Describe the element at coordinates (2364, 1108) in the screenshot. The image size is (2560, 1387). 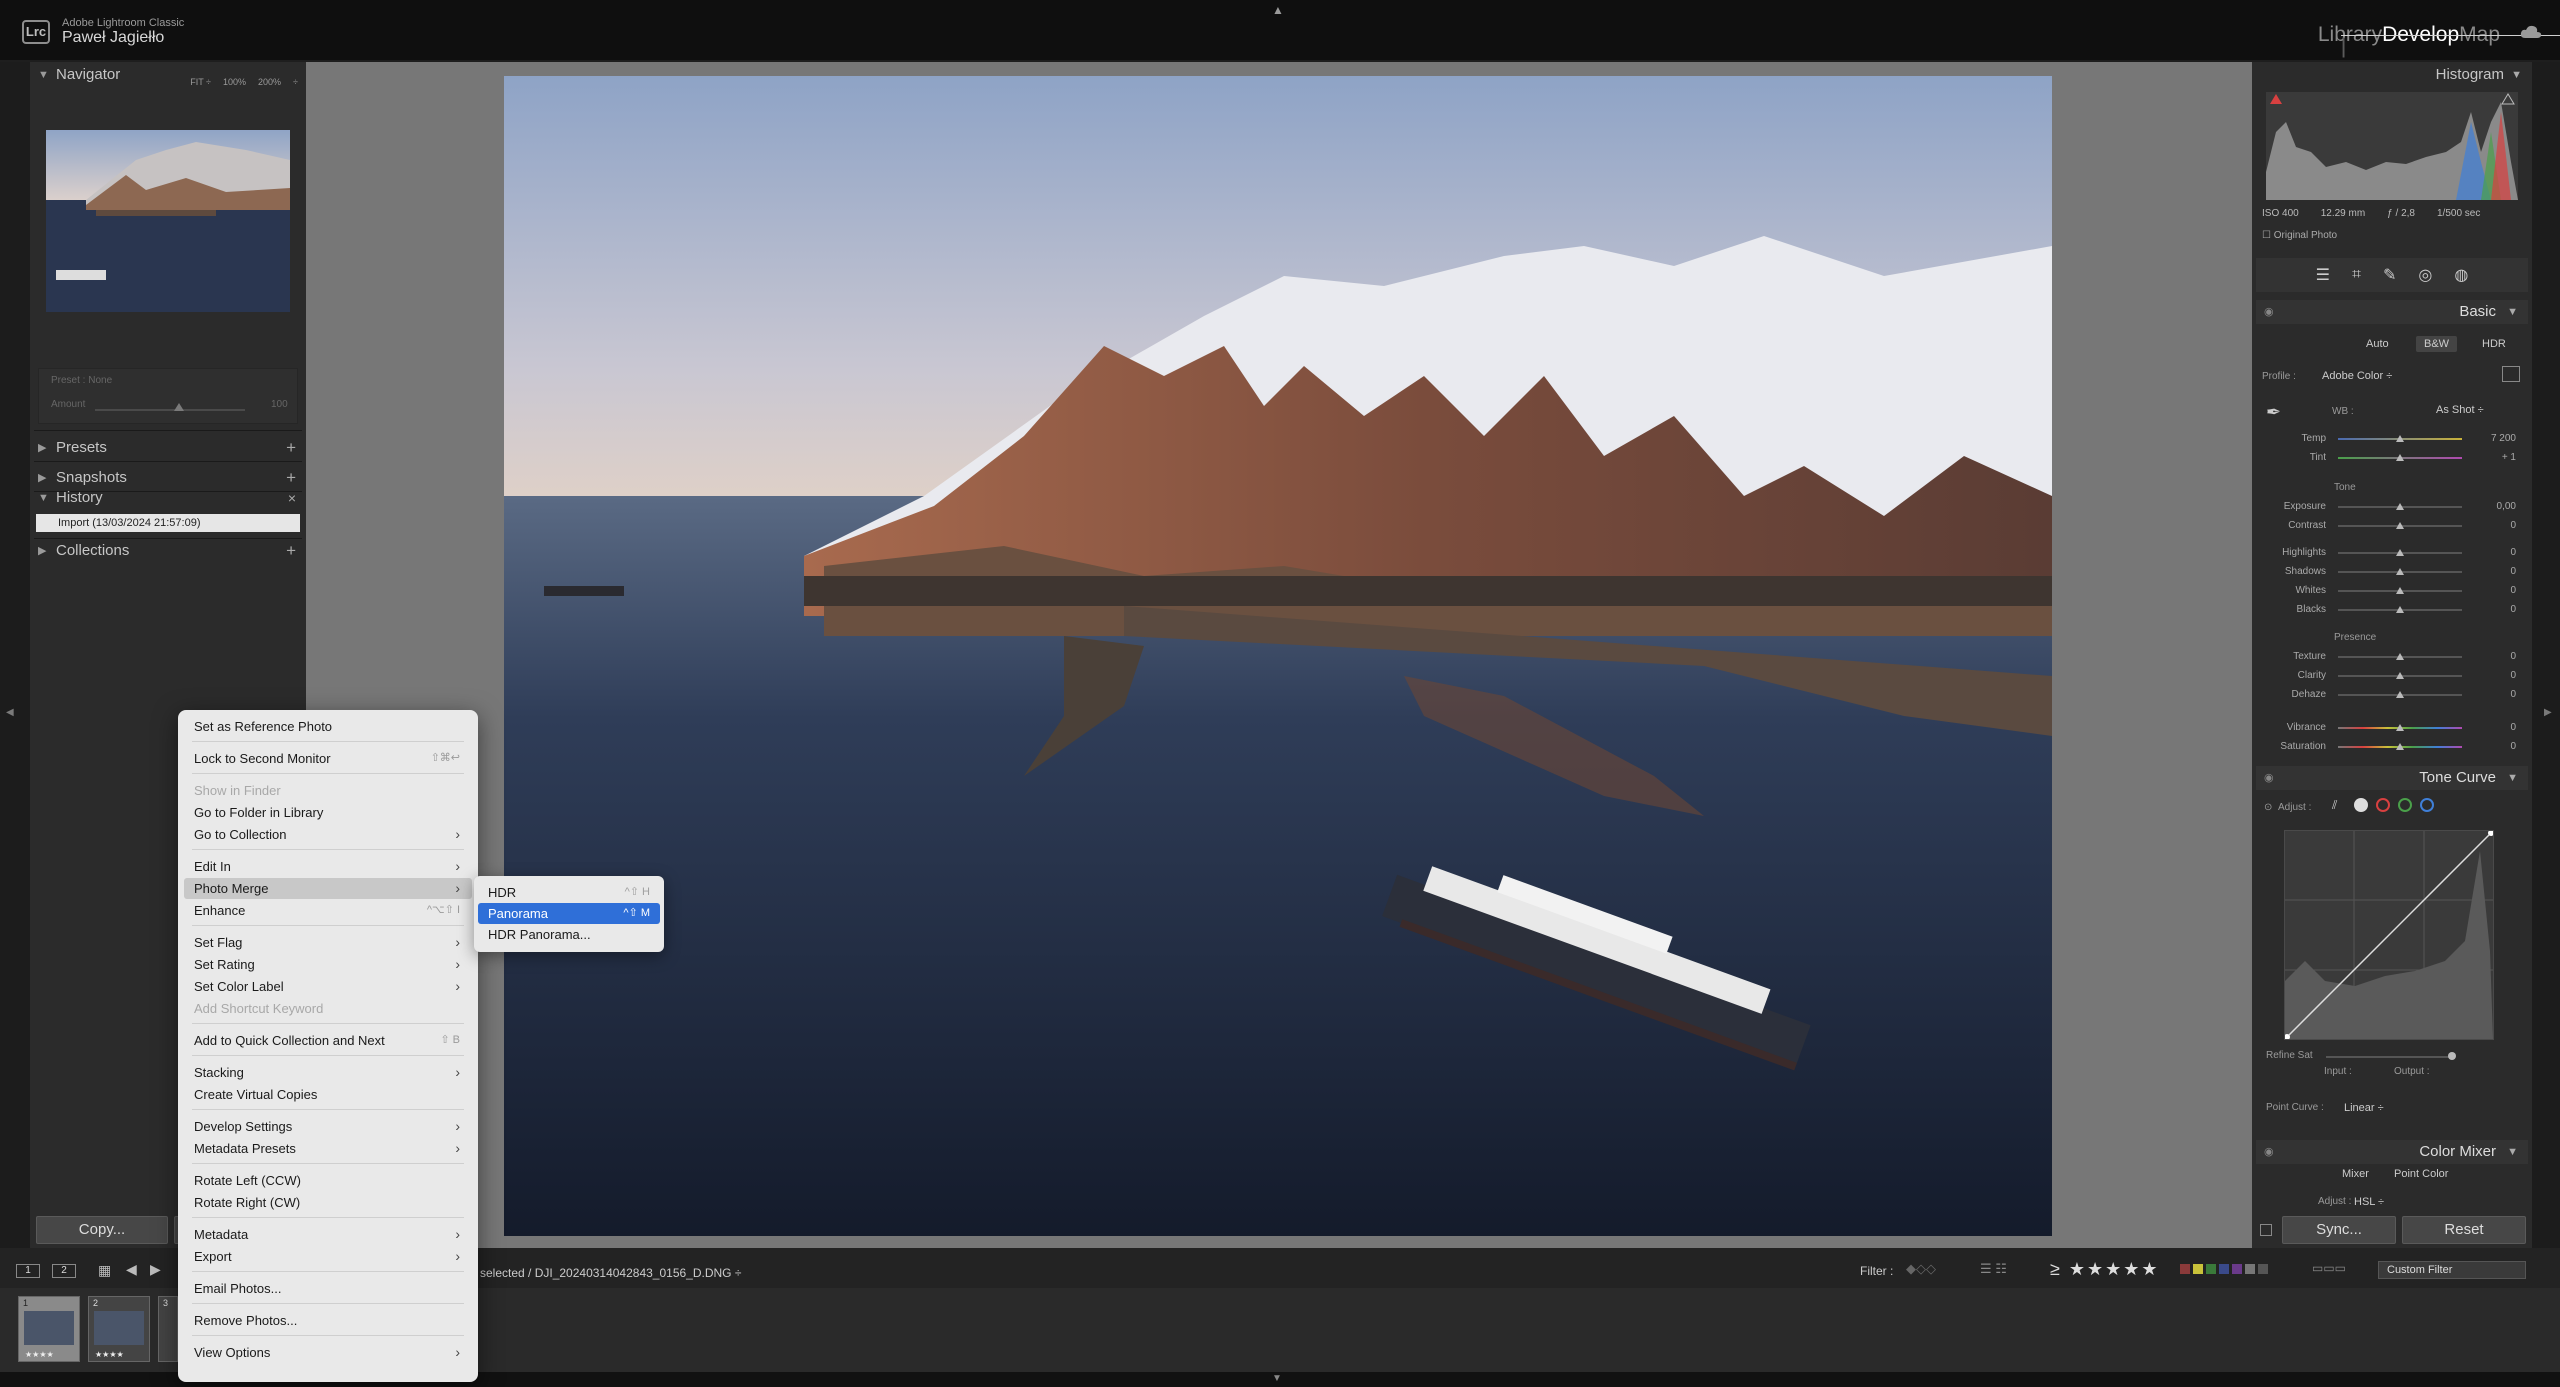
I see `point-curve-select: Linear ÷` at that location.